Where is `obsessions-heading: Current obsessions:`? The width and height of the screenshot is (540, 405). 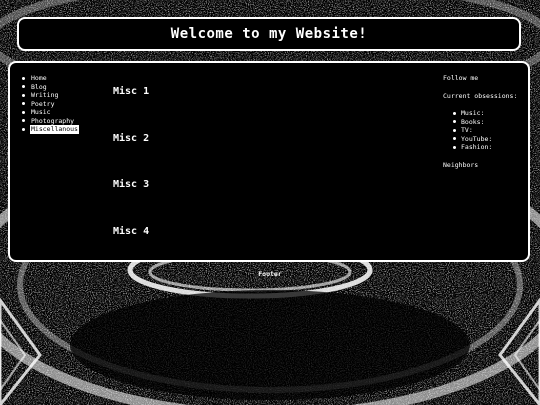 obsessions-heading: Current obsessions: is located at coordinates (480, 95).